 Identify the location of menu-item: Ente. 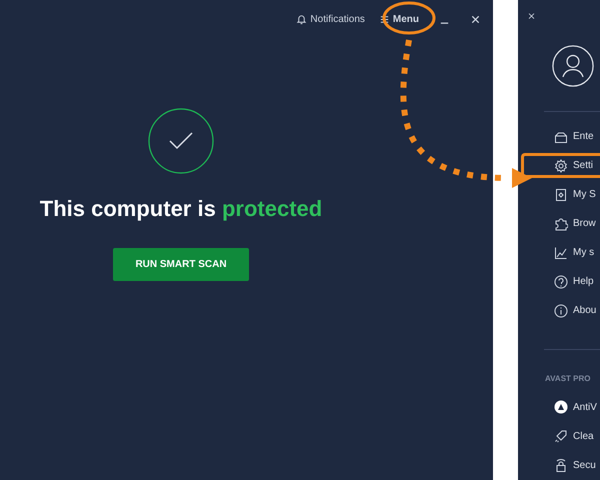
(559, 137).